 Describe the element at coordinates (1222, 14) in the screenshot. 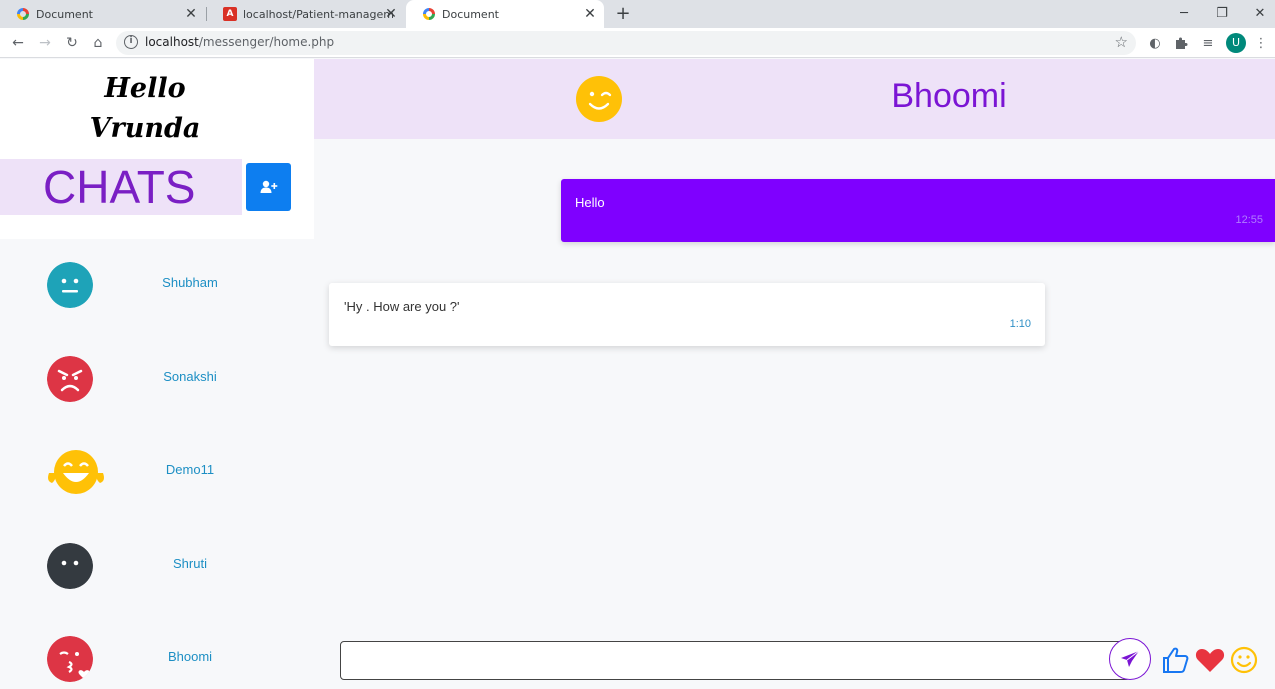

I see `maximize-icon: ❐` at that location.